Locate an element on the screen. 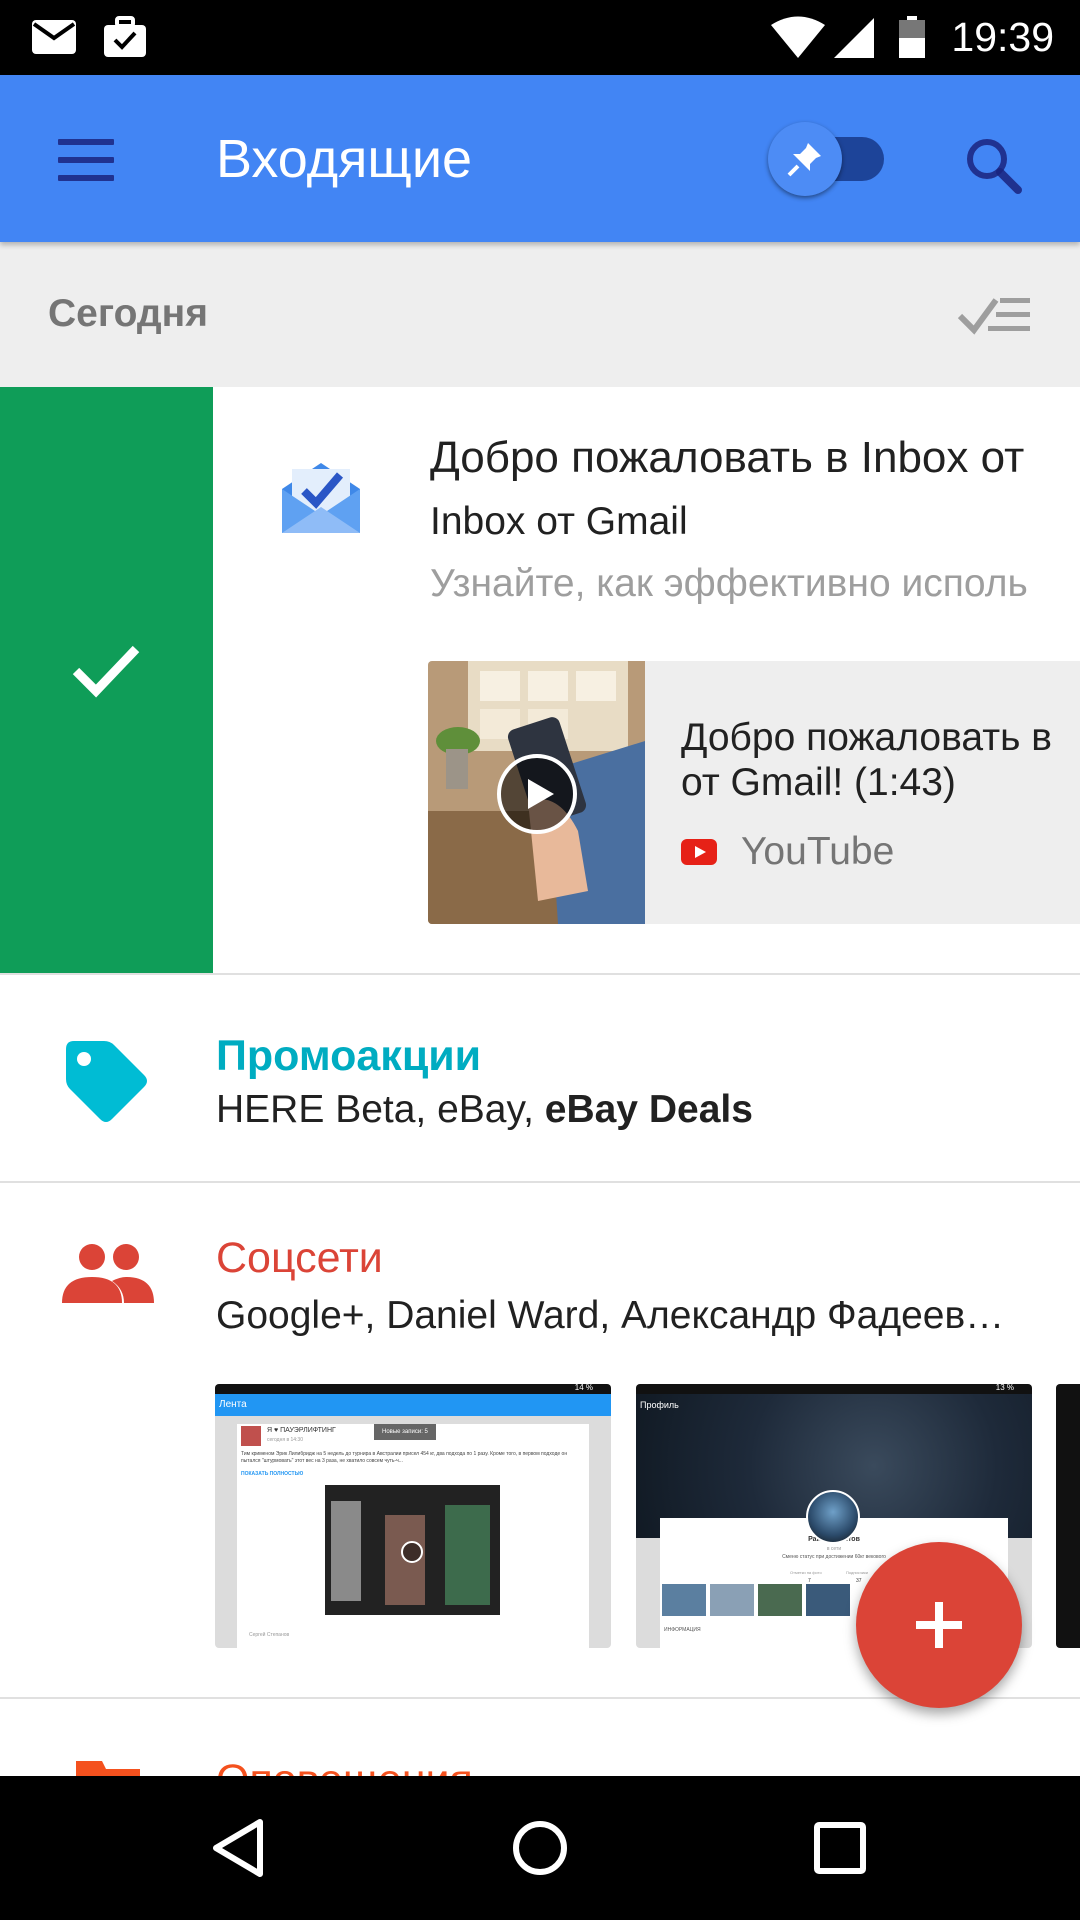 This screenshot has width=1080, height=1920. sweep-button is located at coordinates (996, 315).